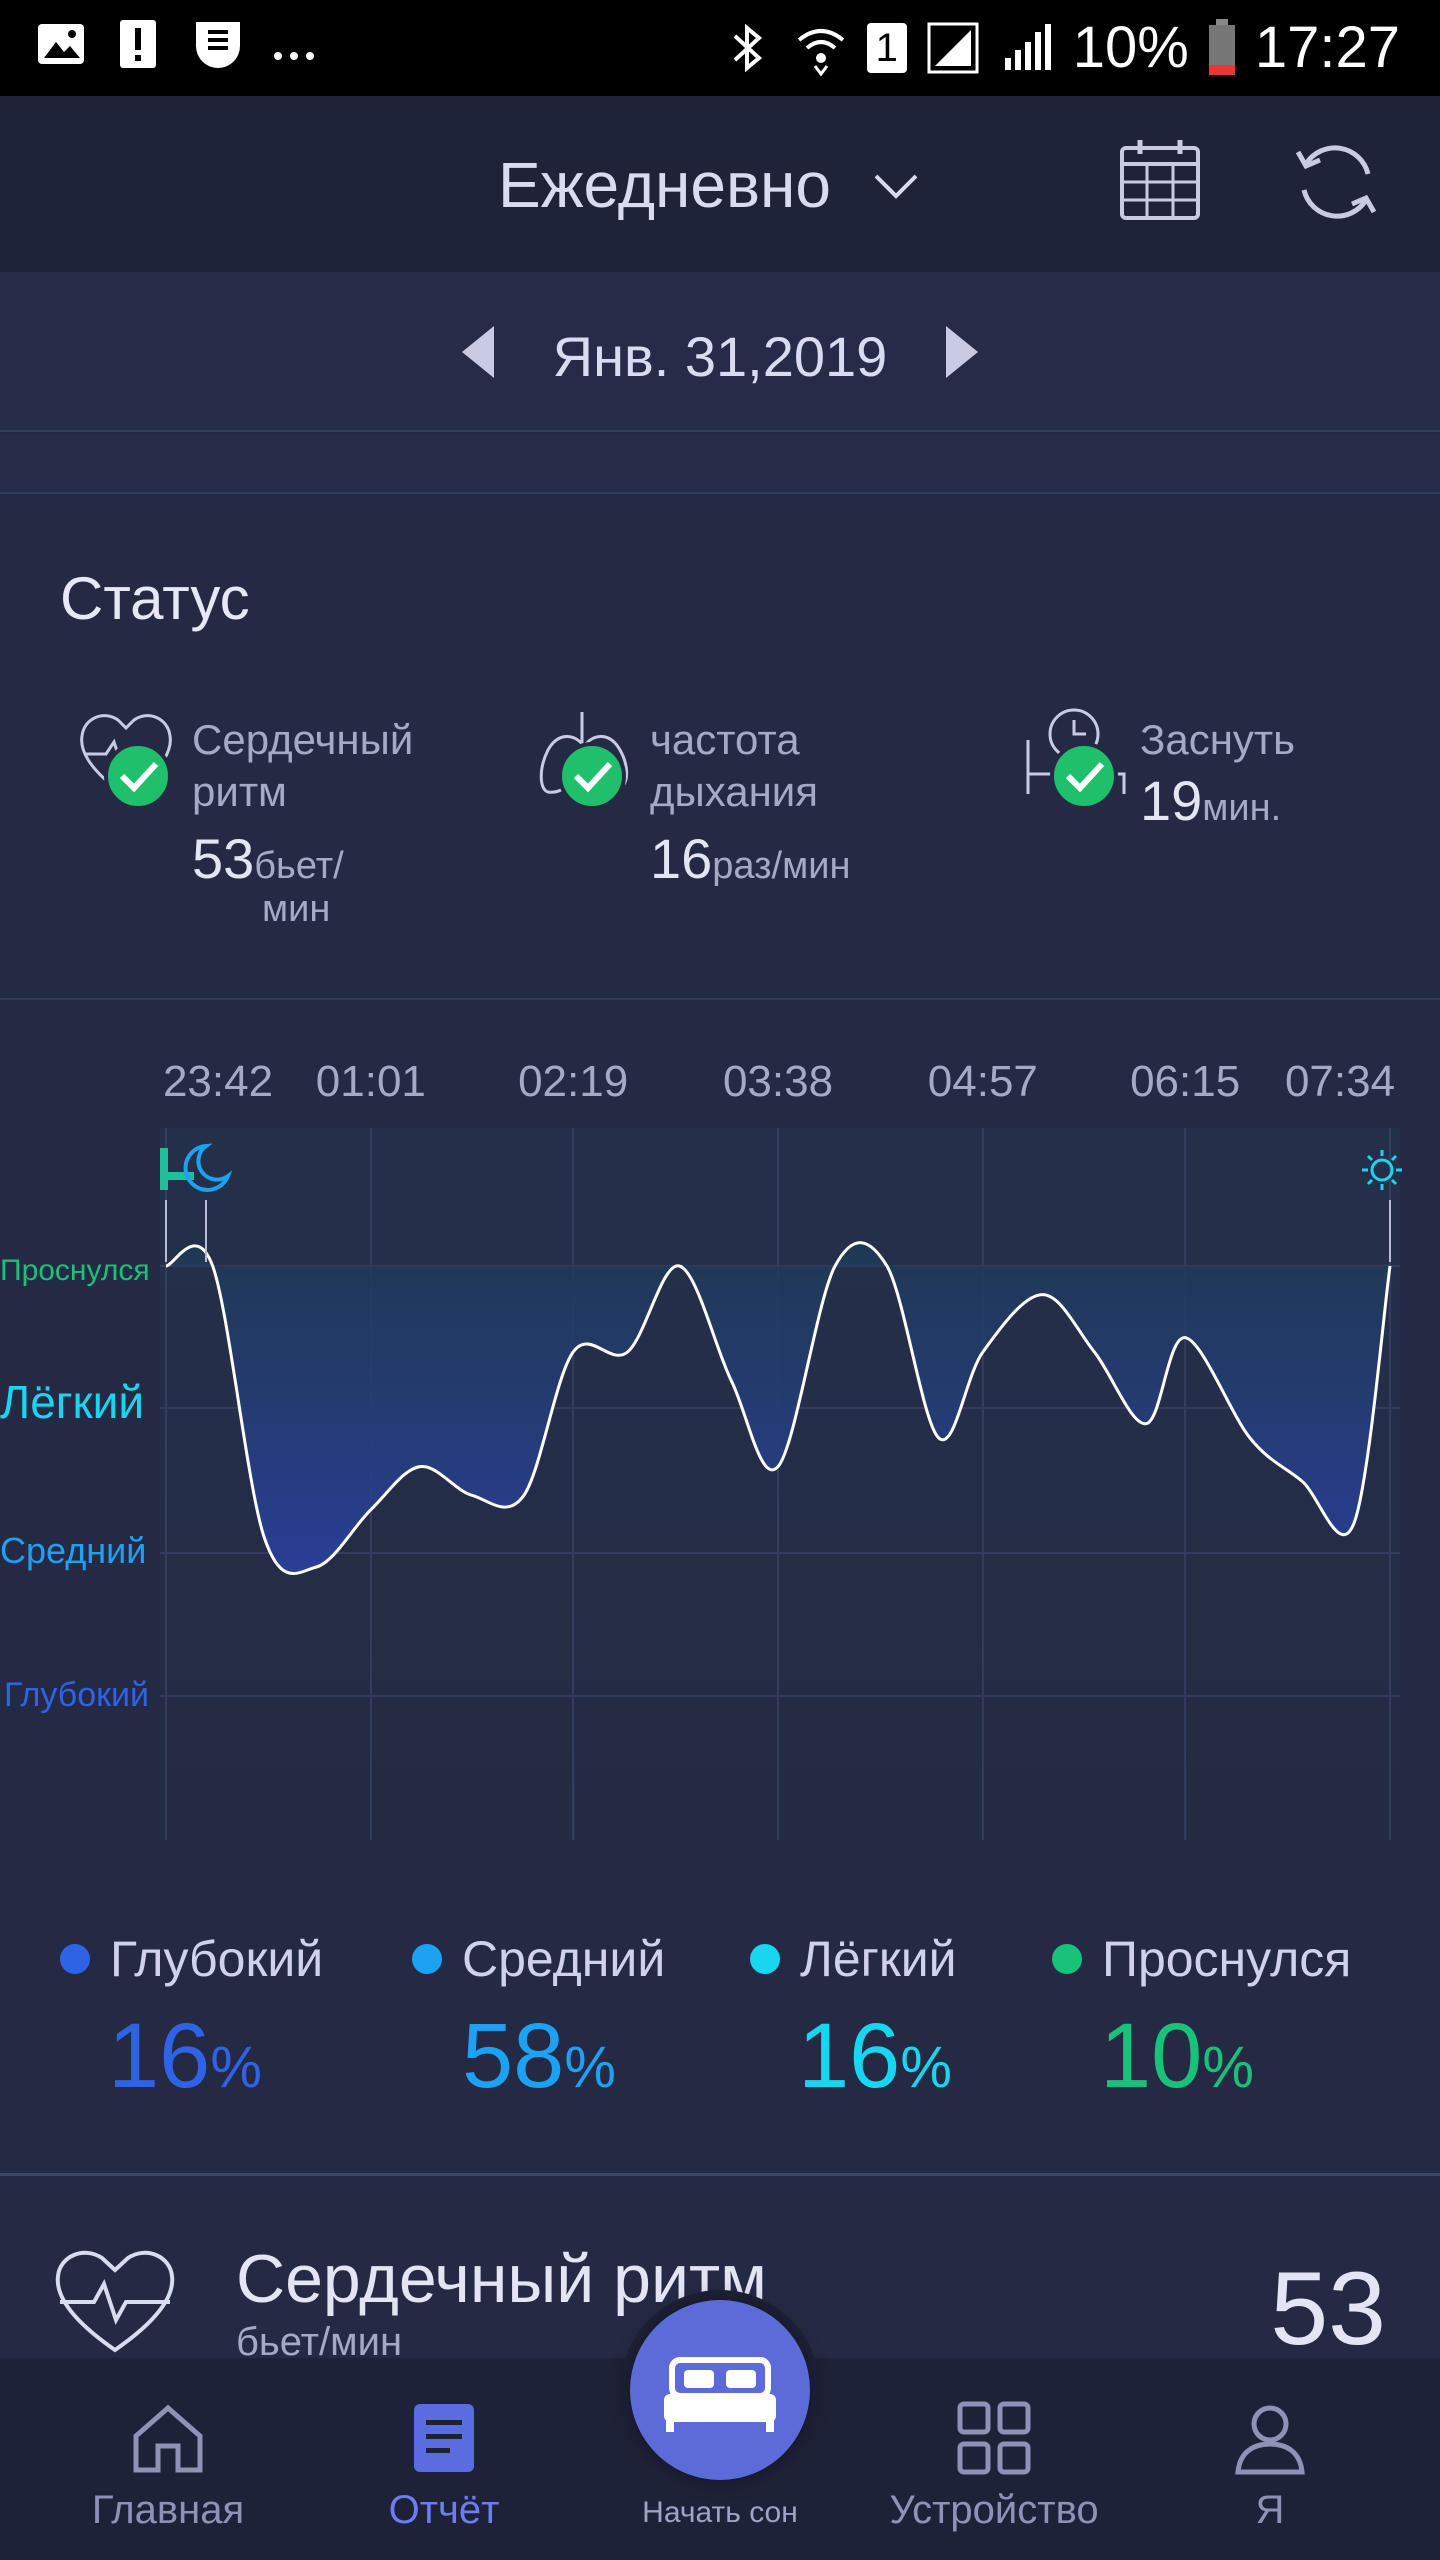 Image resolution: width=1440 pixels, height=2560 pixels. I want to click on y-level-label: Проснулся, so click(75, 1270).